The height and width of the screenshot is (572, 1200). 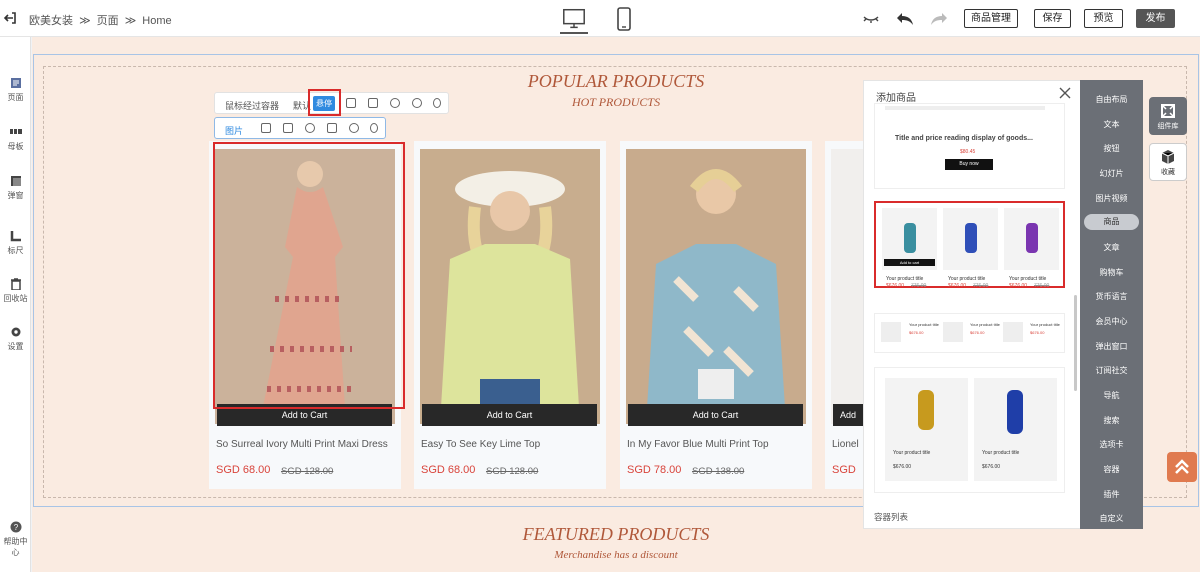 What do you see at coordinates (1052, 18) in the screenshot?
I see `save-button: 保存` at bounding box center [1052, 18].